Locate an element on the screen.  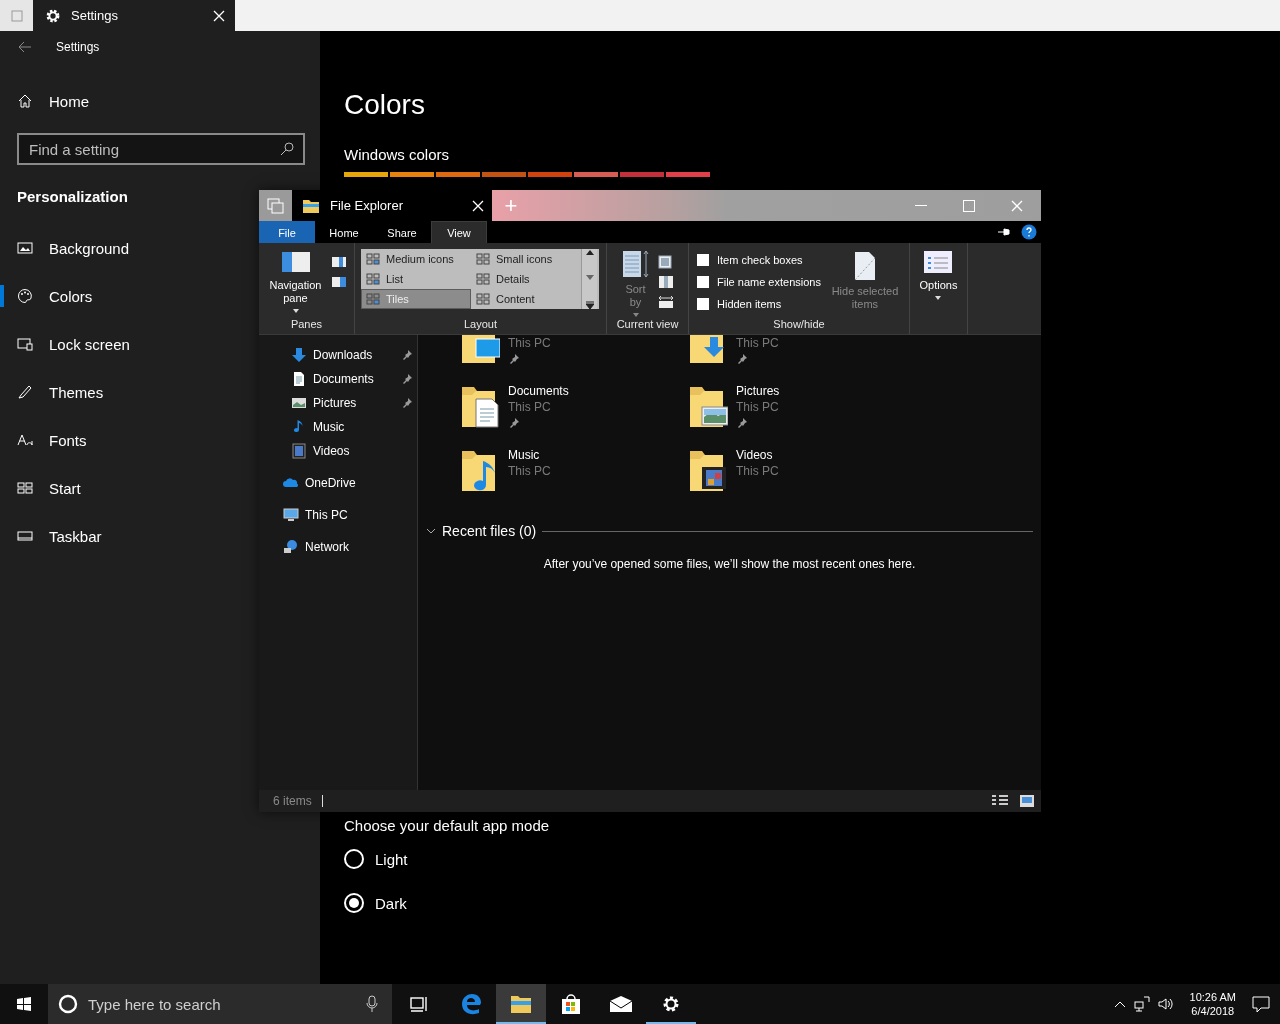
home-nav-item: Home is located at coordinates (115, 101).